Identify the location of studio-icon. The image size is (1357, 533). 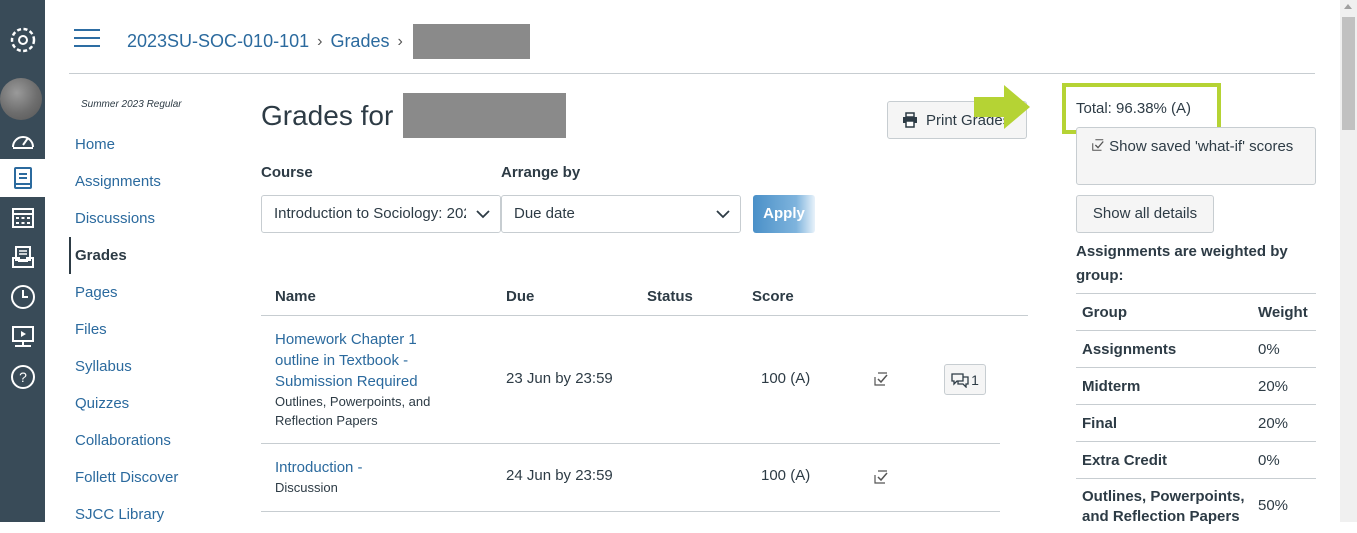
(22, 337).